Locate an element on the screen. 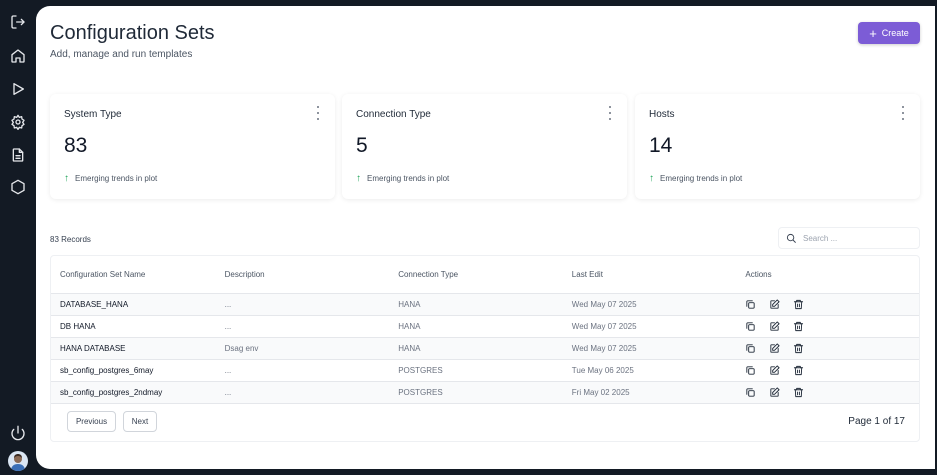  next-button: Next is located at coordinates (140, 421).